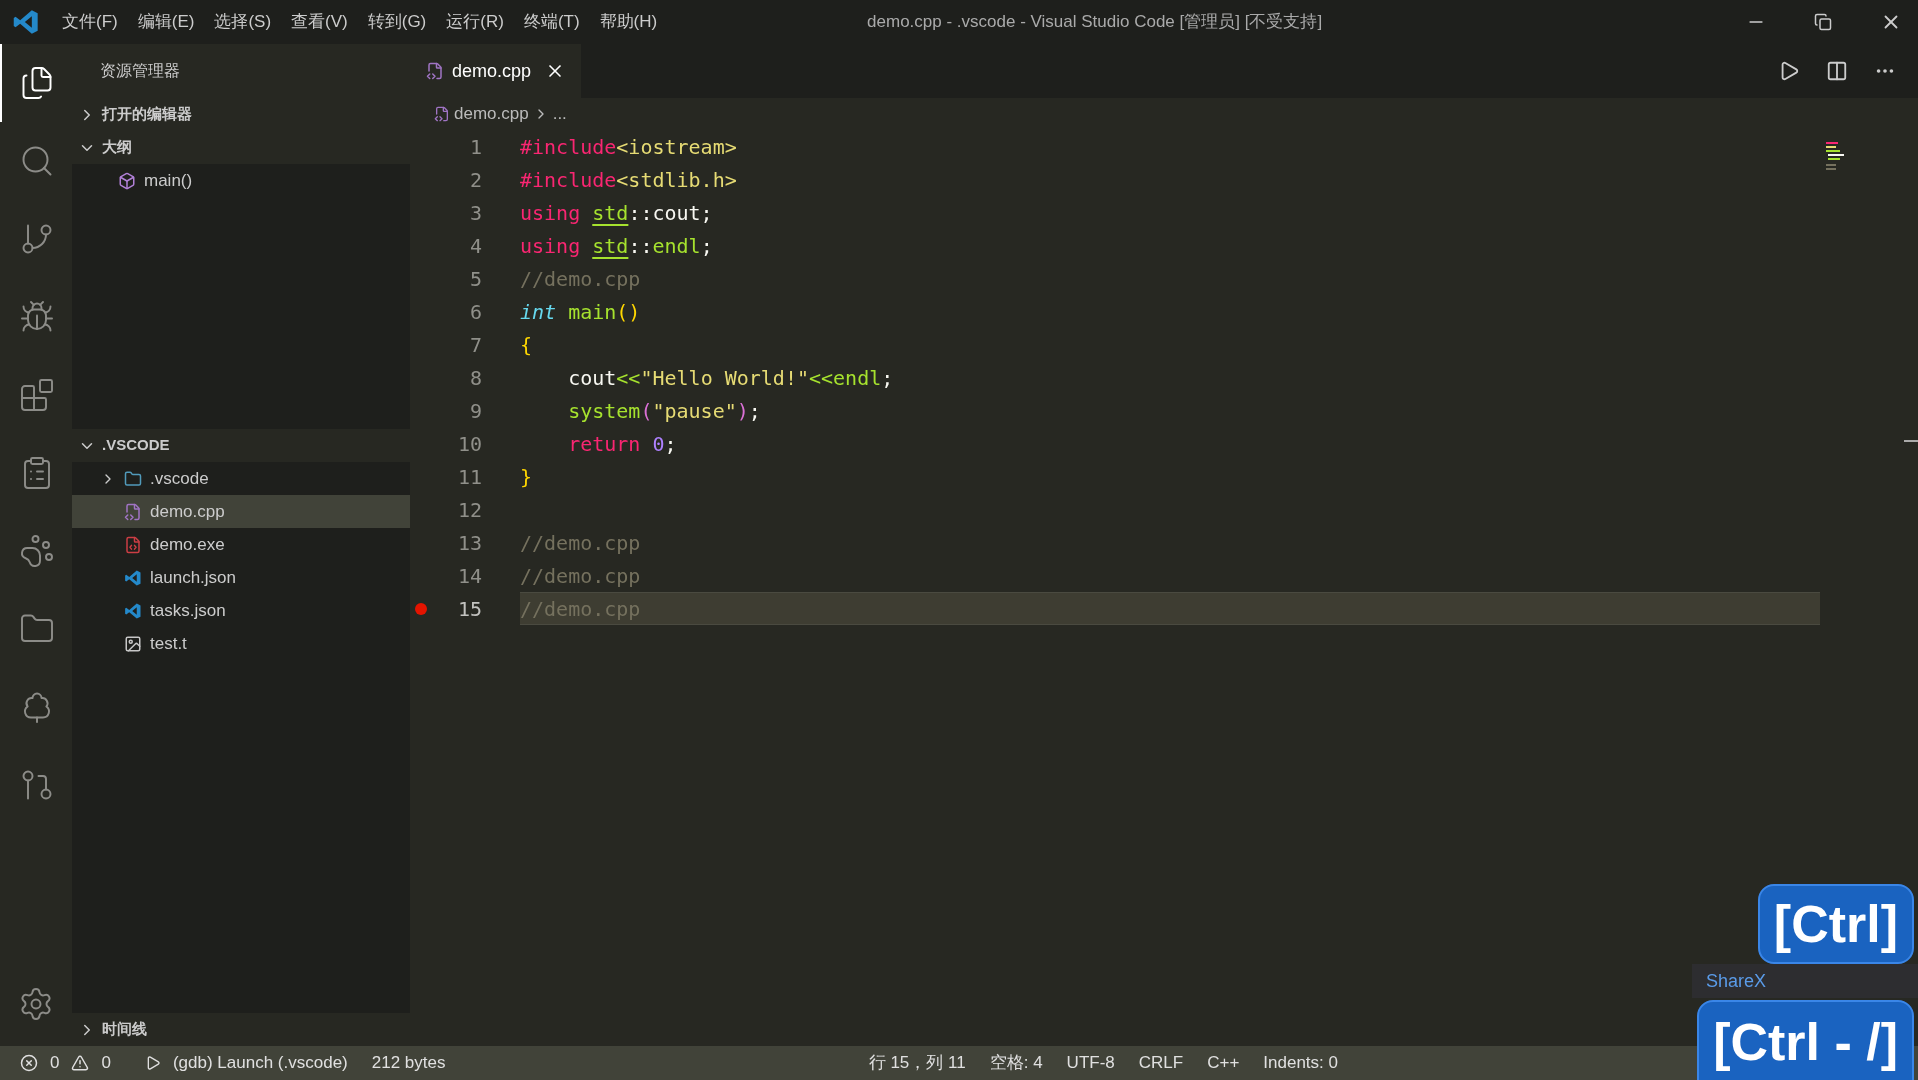  Describe the element at coordinates (475, 411) in the screenshot. I see `line-number: 9` at that location.